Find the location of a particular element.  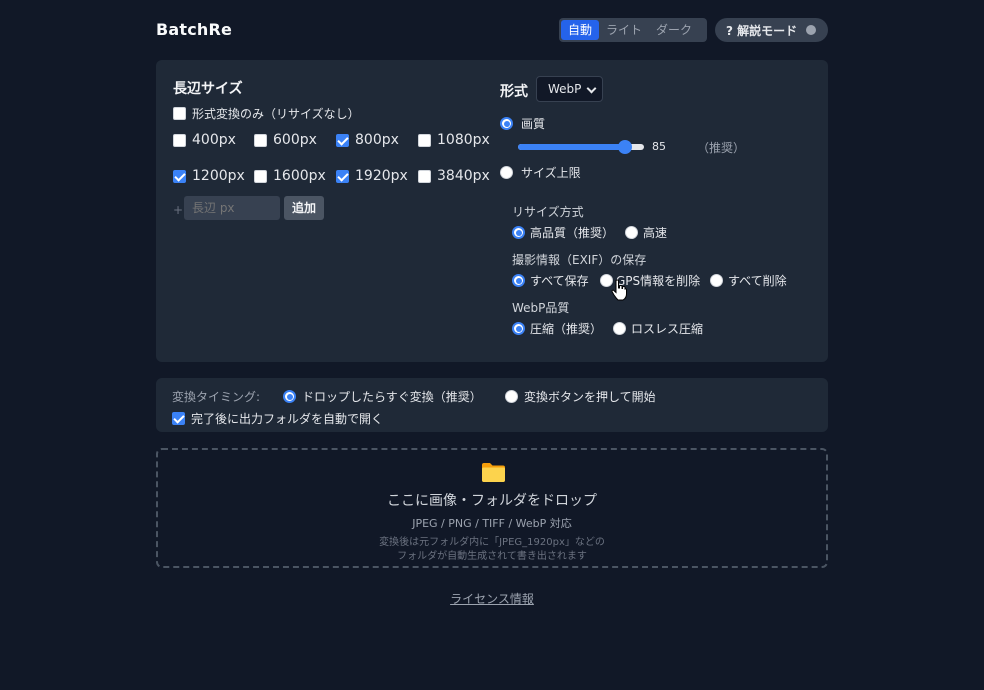

help-mode-toggle: ? 解説モード is located at coordinates (771, 30).